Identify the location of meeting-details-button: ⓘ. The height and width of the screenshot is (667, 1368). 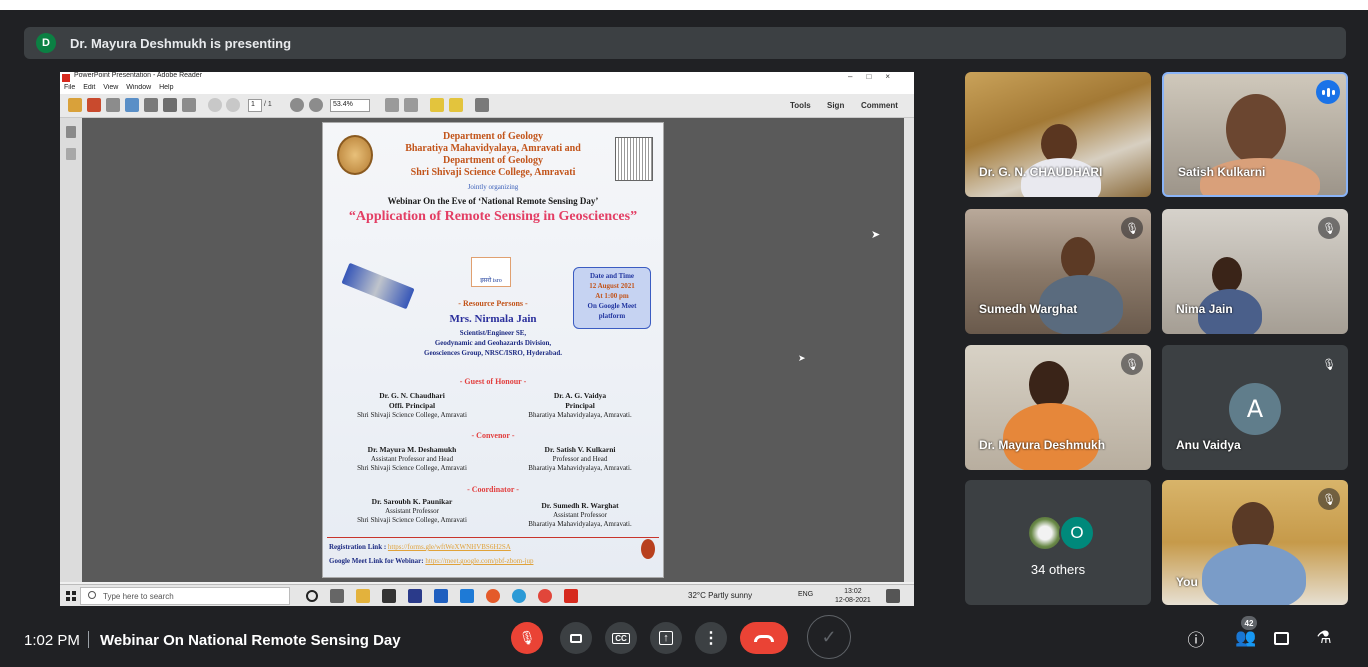
(1196, 639).